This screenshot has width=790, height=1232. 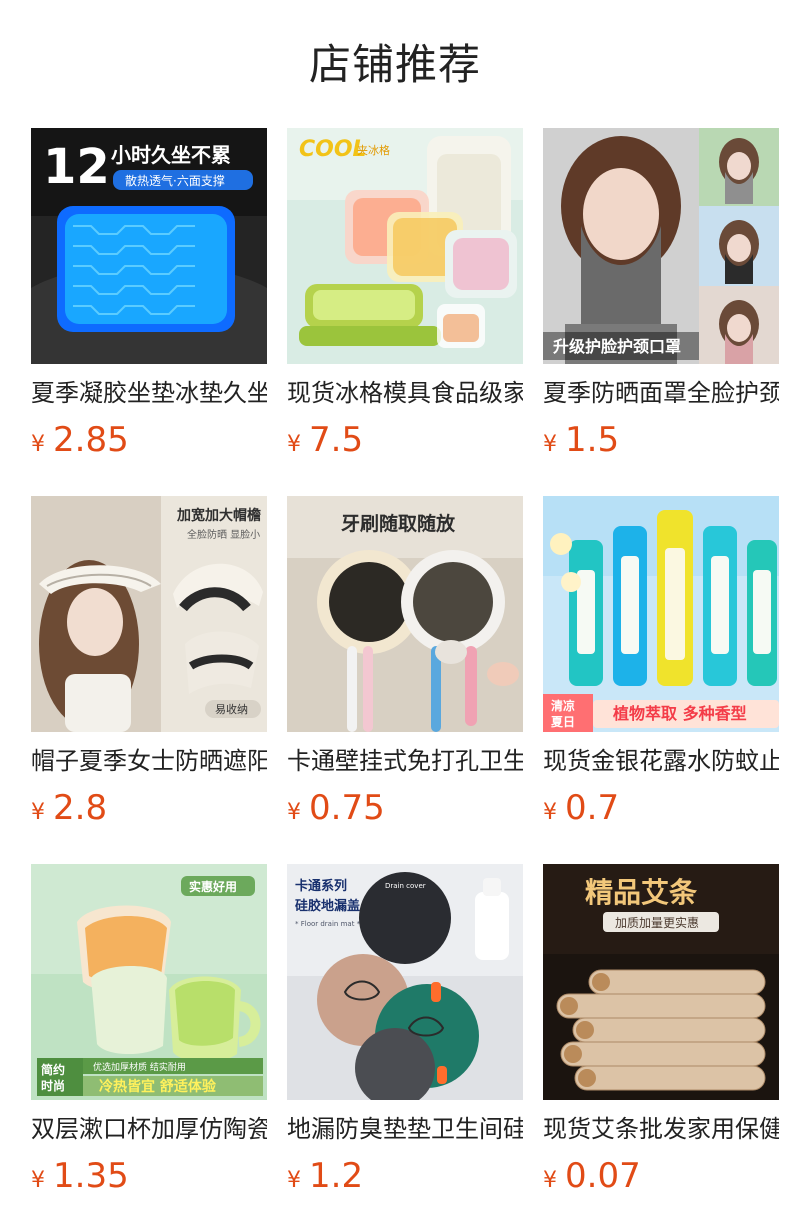 I want to click on product-price: ¥2.85, so click(x=149, y=438).